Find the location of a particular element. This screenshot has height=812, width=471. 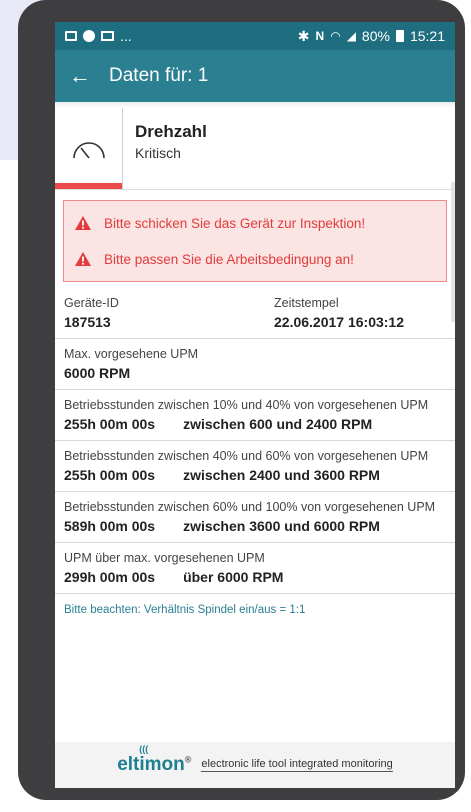

app-bar: ← Daten für: 1 is located at coordinates (255, 76).